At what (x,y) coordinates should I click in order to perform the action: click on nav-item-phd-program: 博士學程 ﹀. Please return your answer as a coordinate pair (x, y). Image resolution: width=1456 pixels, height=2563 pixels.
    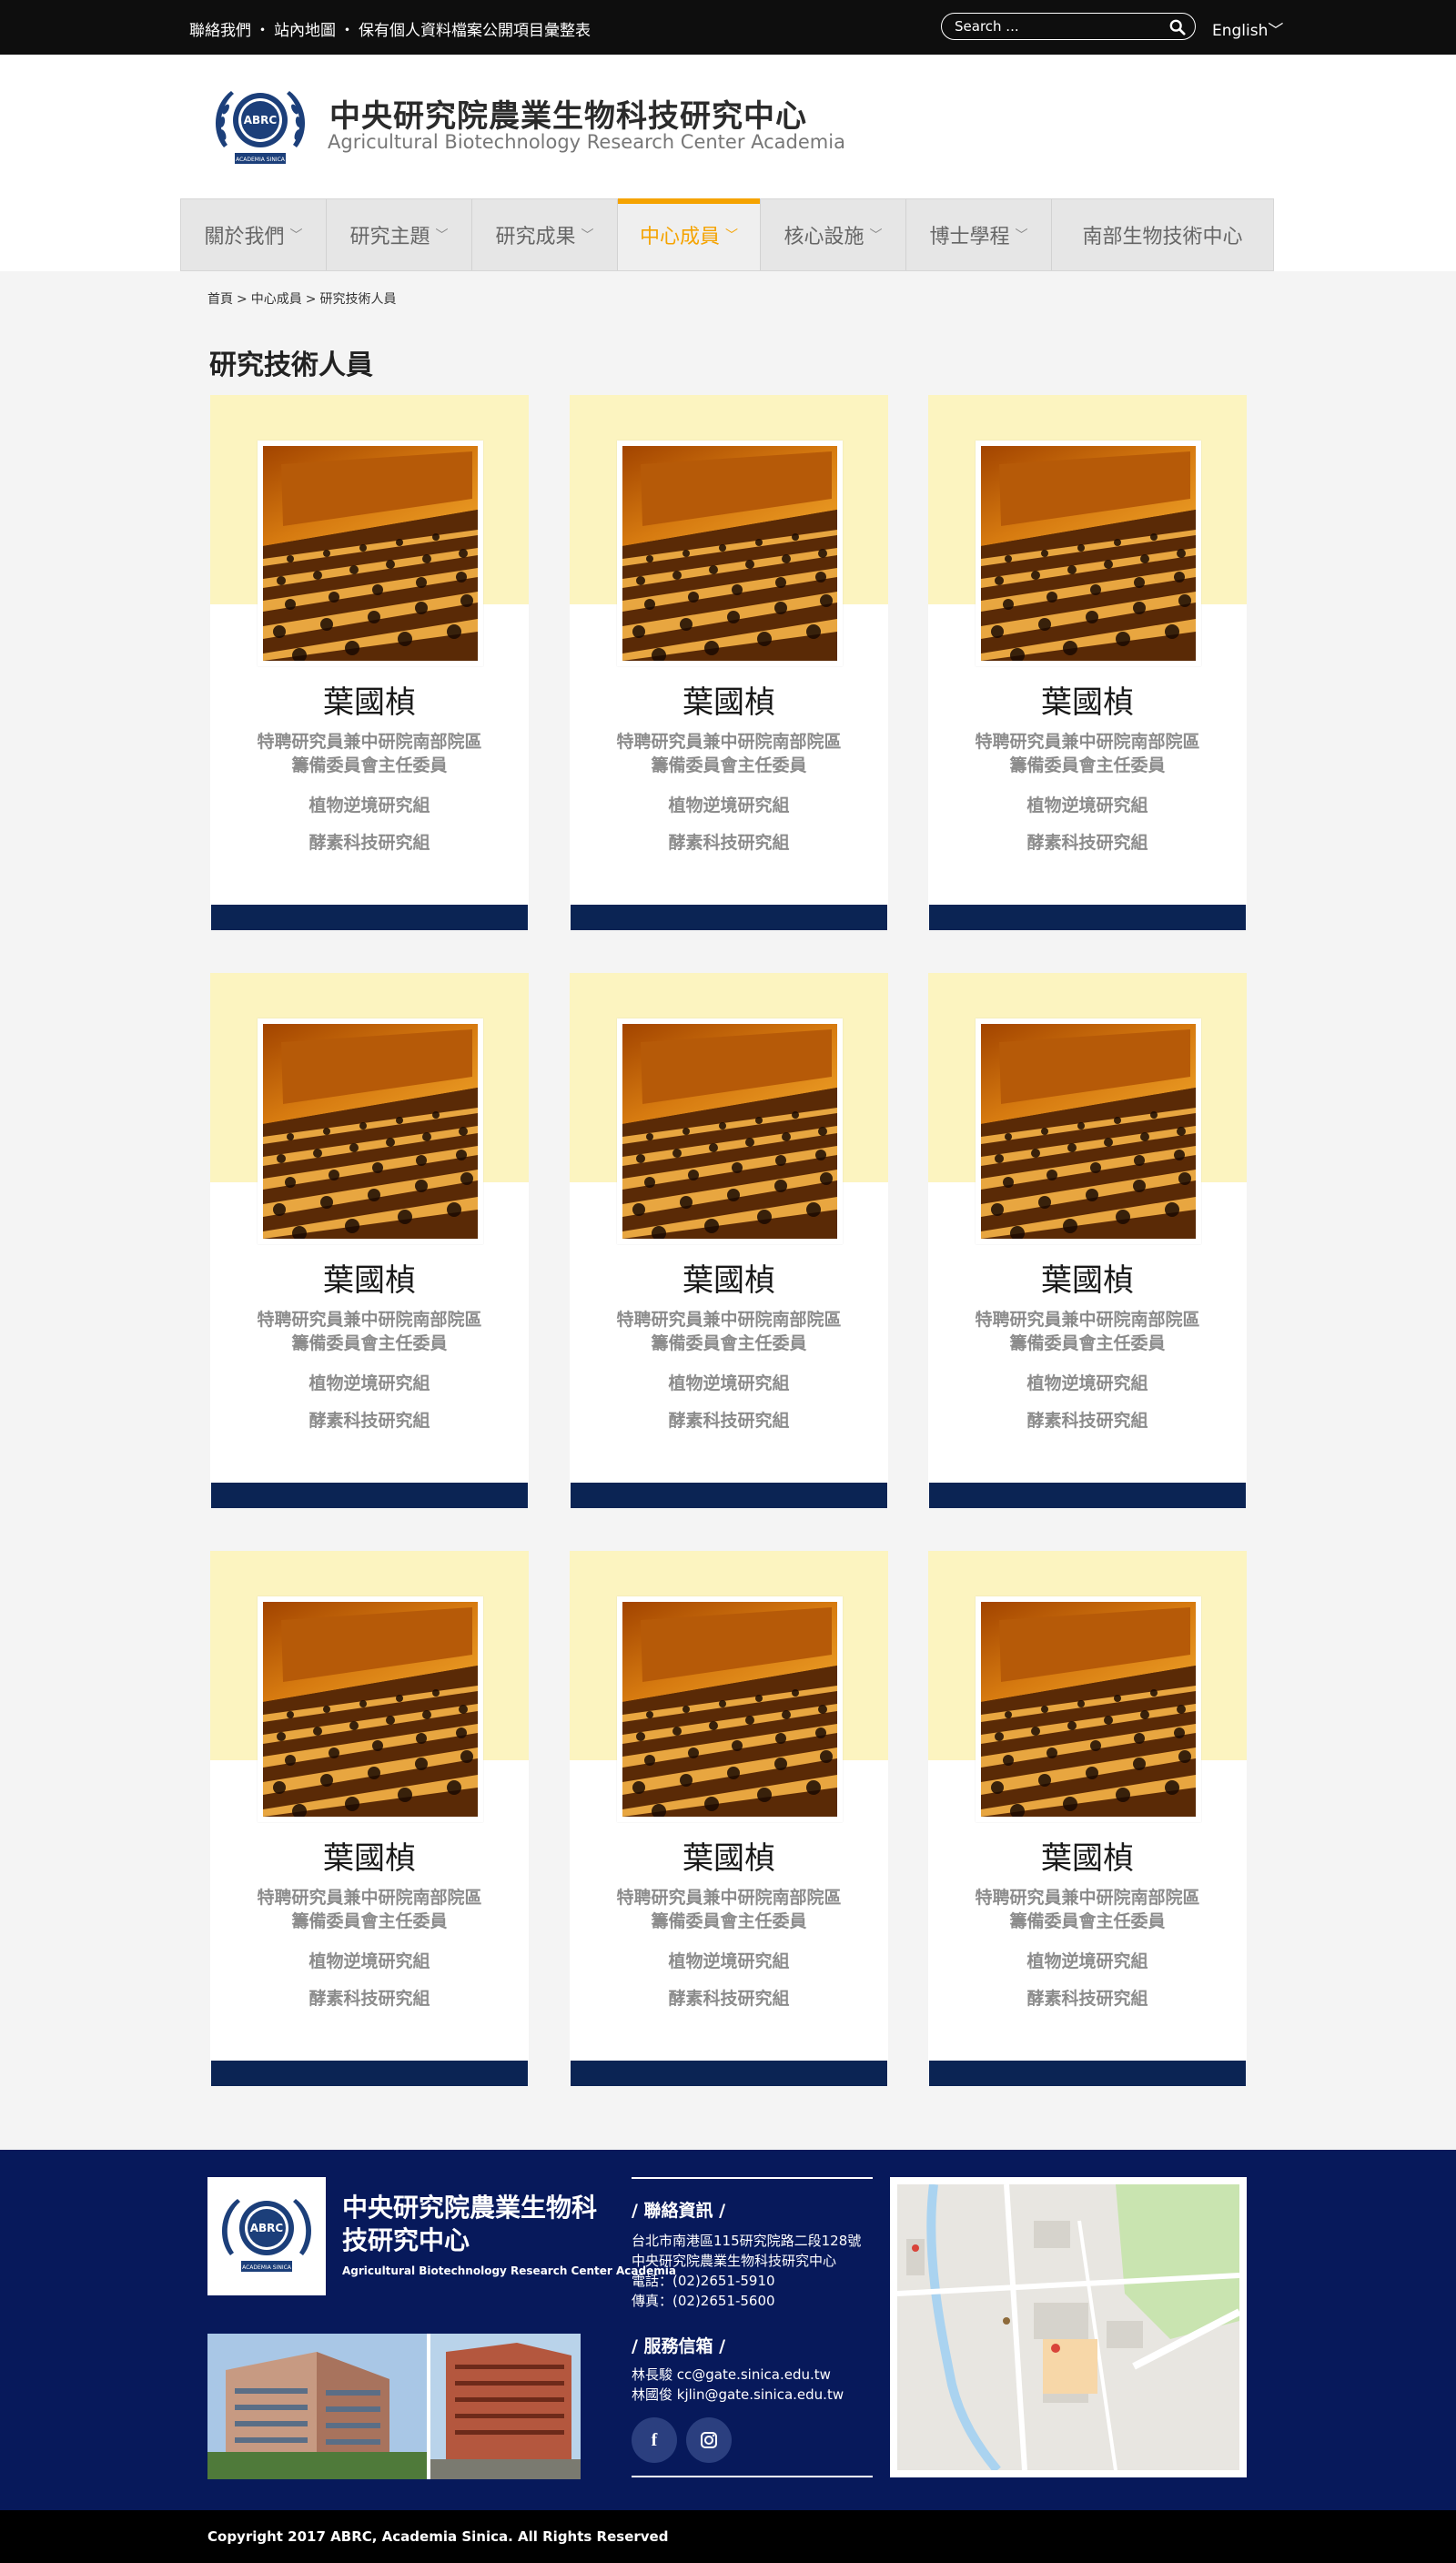
    Looking at the image, I should click on (979, 234).